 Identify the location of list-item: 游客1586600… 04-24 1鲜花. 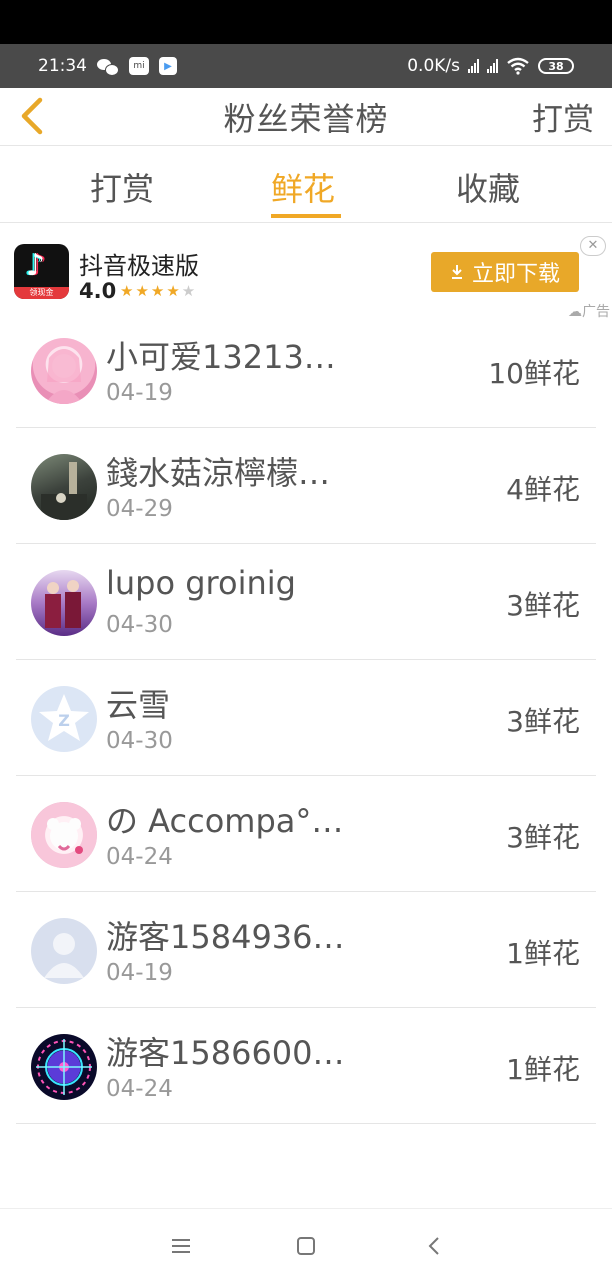
(306, 1066).